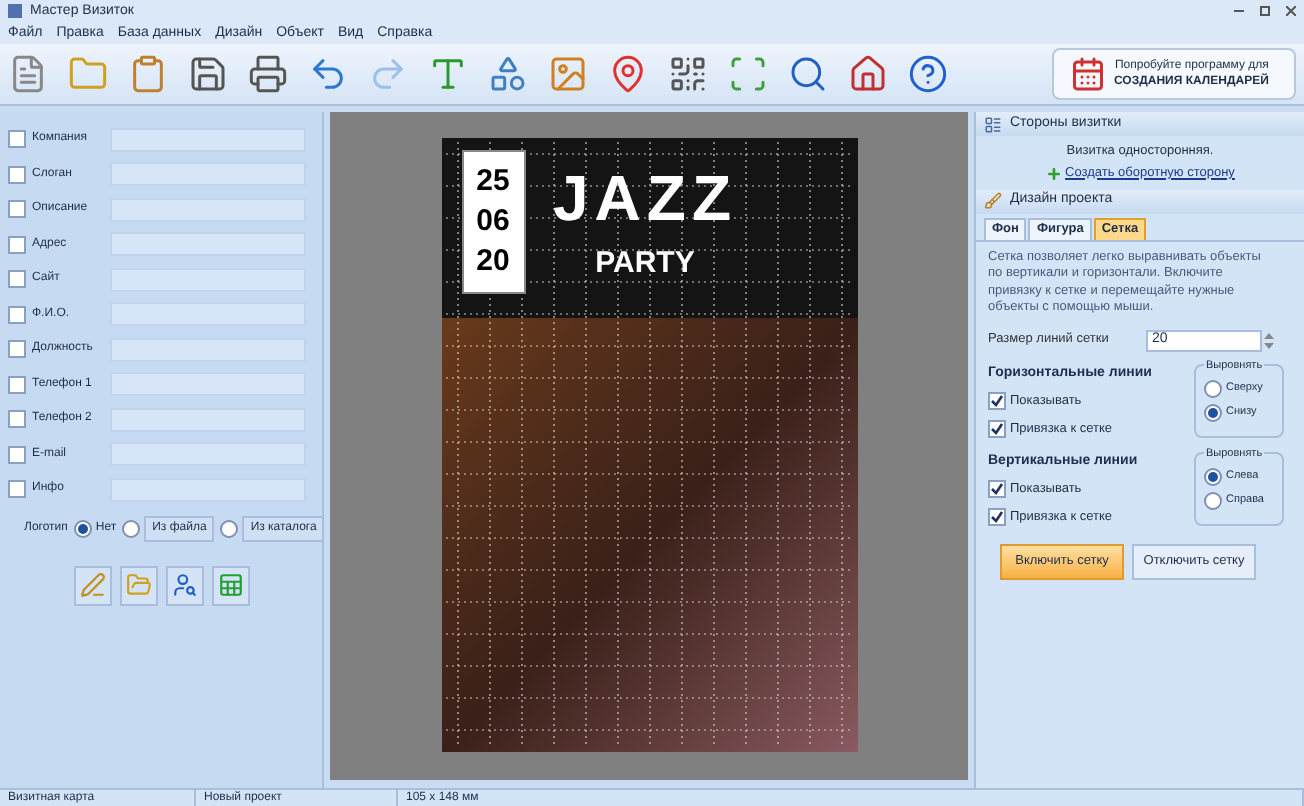 This screenshot has width=1304, height=806. I want to click on shapes-icon, so click(508, 74).